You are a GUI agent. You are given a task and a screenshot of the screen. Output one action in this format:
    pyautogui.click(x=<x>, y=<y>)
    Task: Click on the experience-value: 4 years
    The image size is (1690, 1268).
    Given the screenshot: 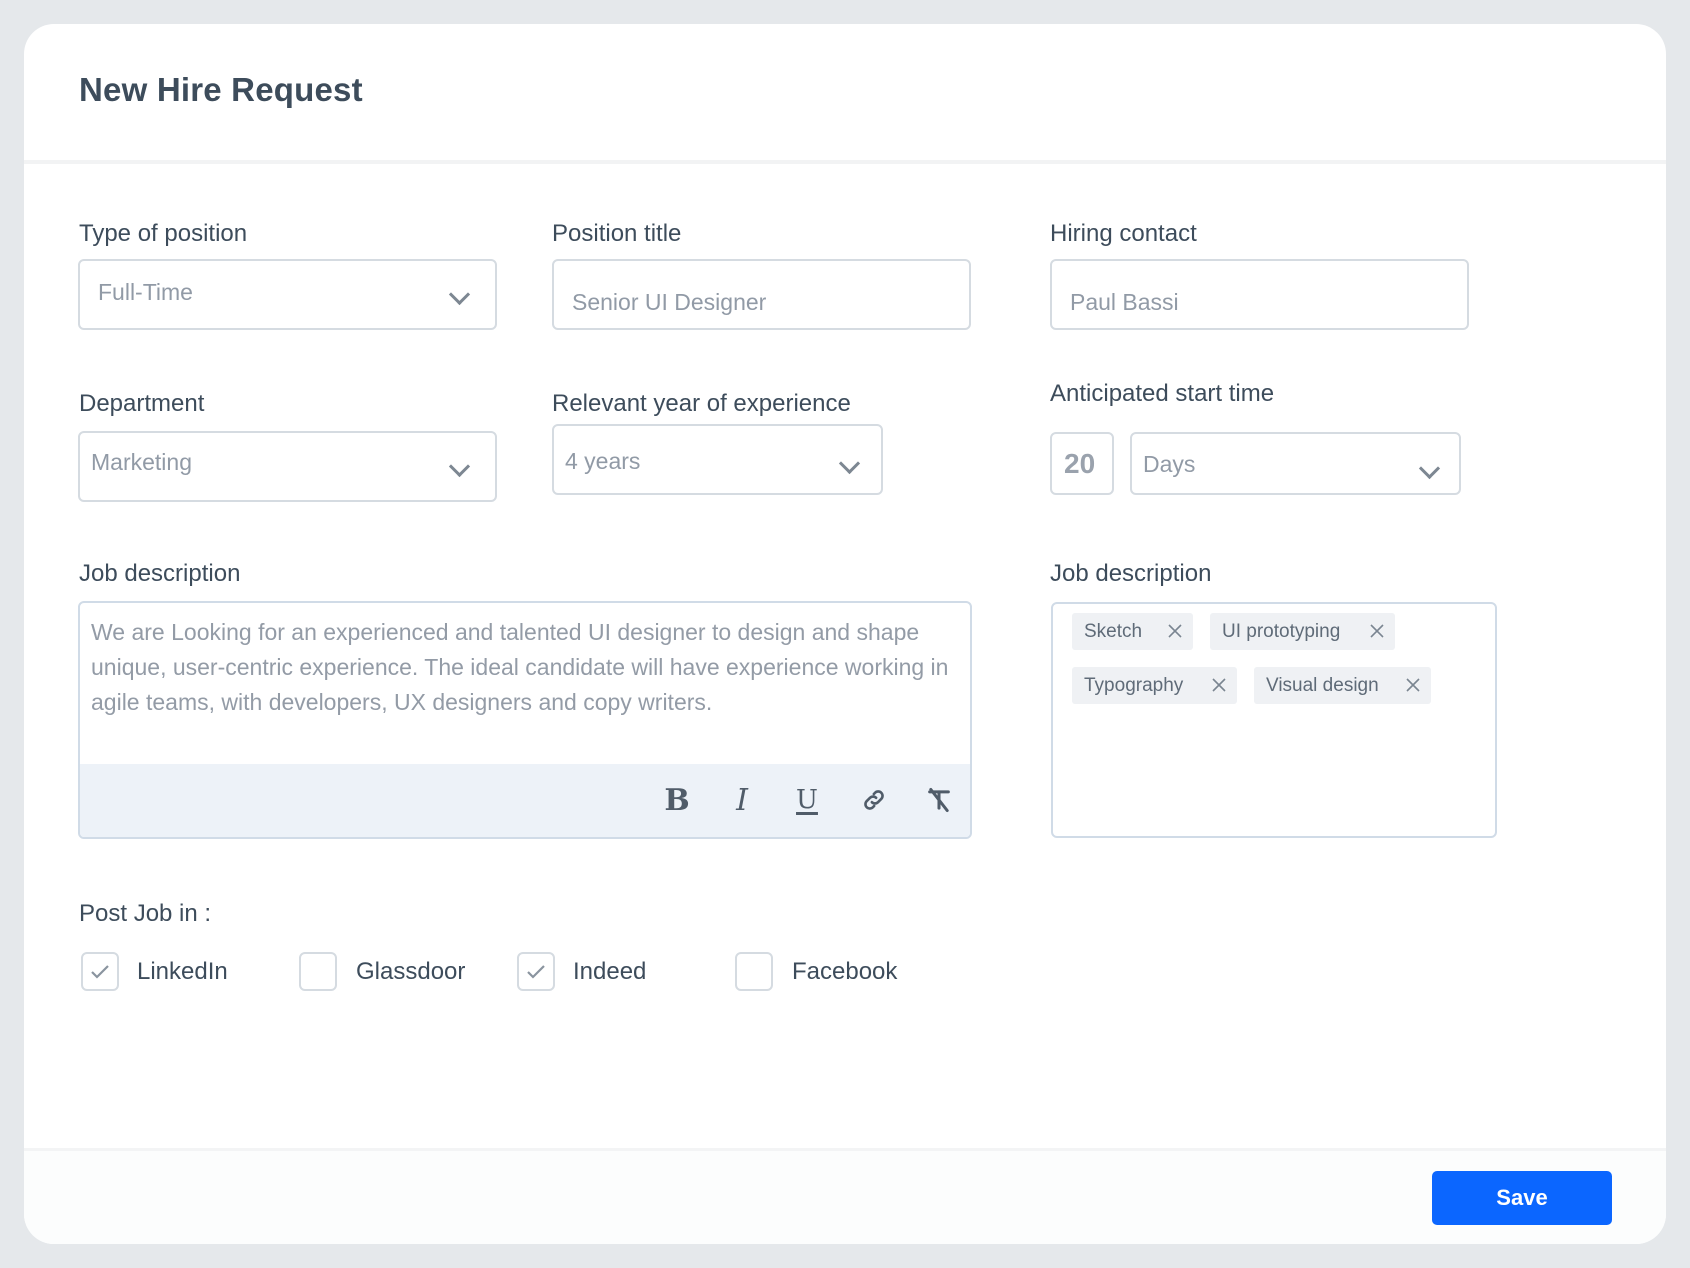 What is the action you would take?
    pyautogui.click(x=603, y=461)
    